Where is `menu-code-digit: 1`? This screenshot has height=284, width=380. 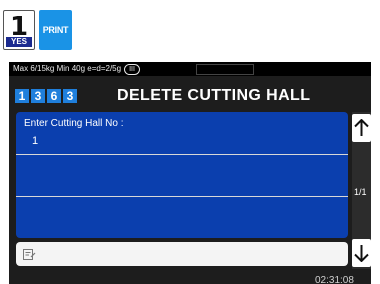 menu-code-digit: 1 is located at coordinates (22, 96).